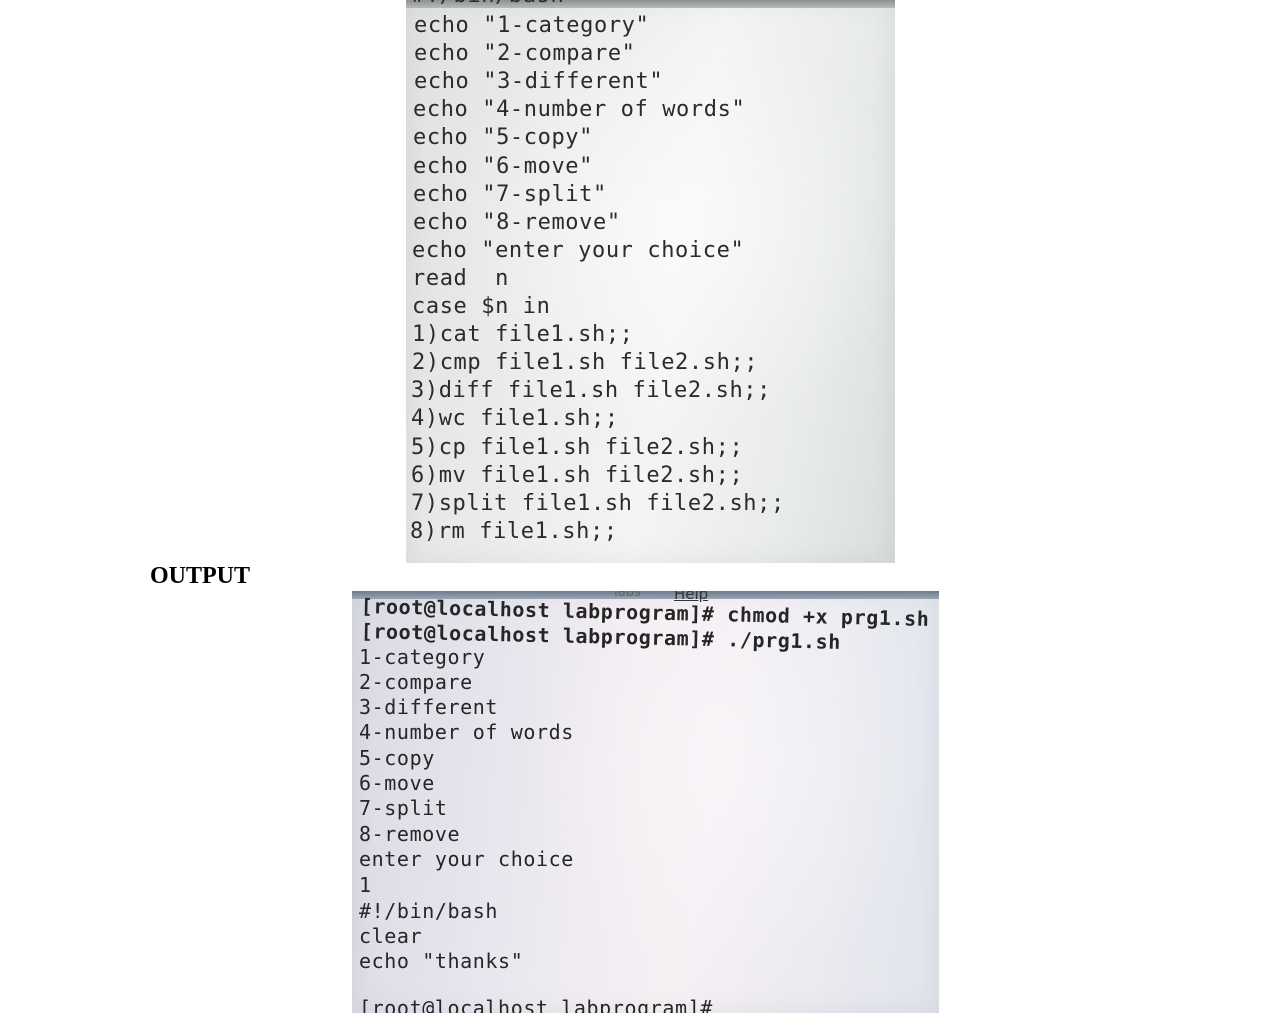 This screenshot has width=1274, height=1013. What do you see at coordinates (578, 250) in the screenshot?
I see `code-line: echo "enter your choice"` at bounding box center [578, 250].